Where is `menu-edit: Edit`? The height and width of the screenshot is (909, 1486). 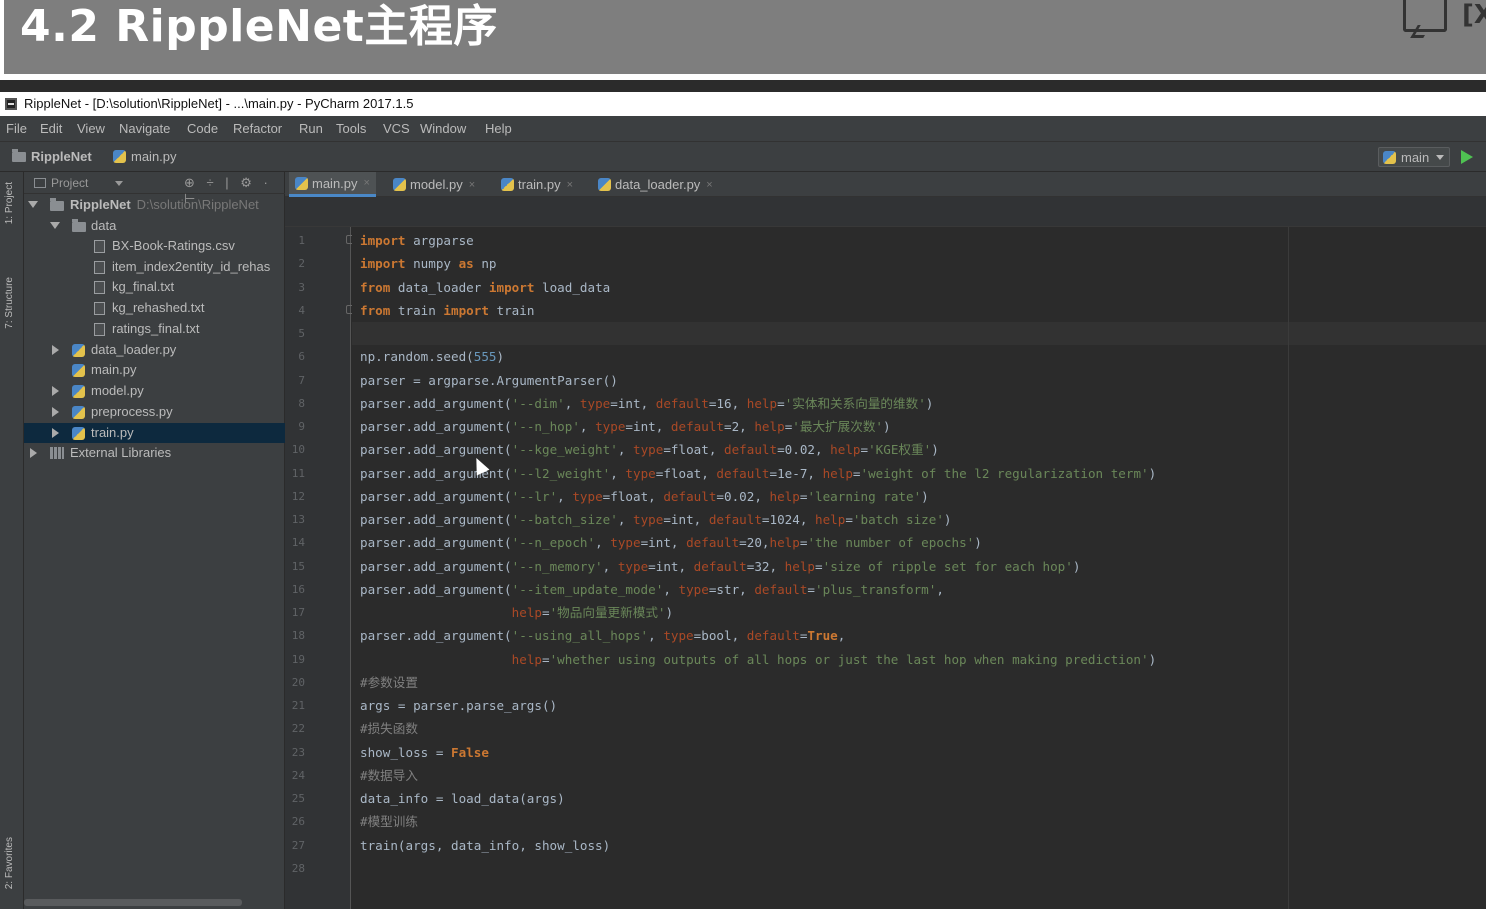 menu-edit: Edit is located at coordinates (51, 128).